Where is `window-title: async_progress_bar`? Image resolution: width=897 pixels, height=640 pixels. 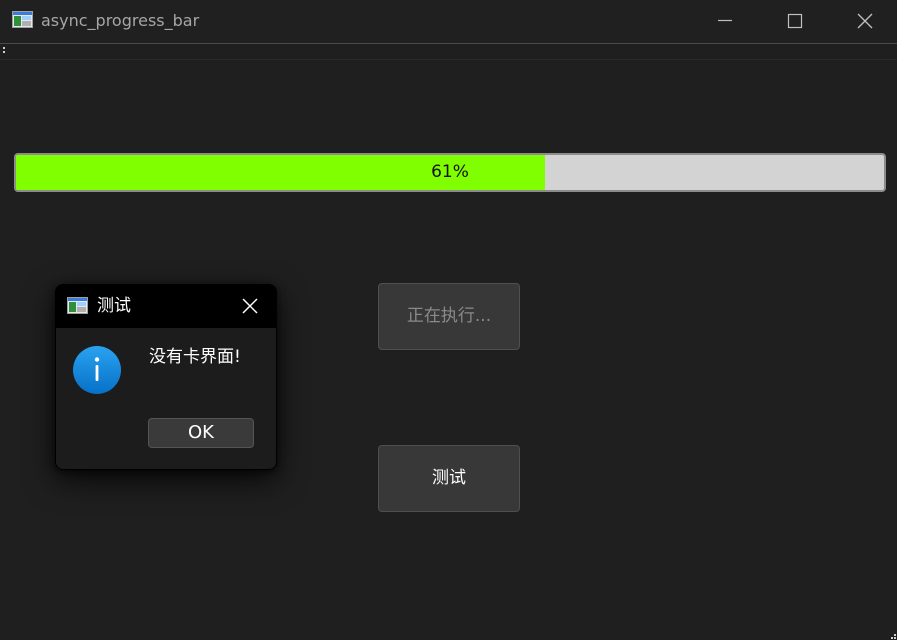 window-title: async_progress_bar is located at coordinates (120, 20).